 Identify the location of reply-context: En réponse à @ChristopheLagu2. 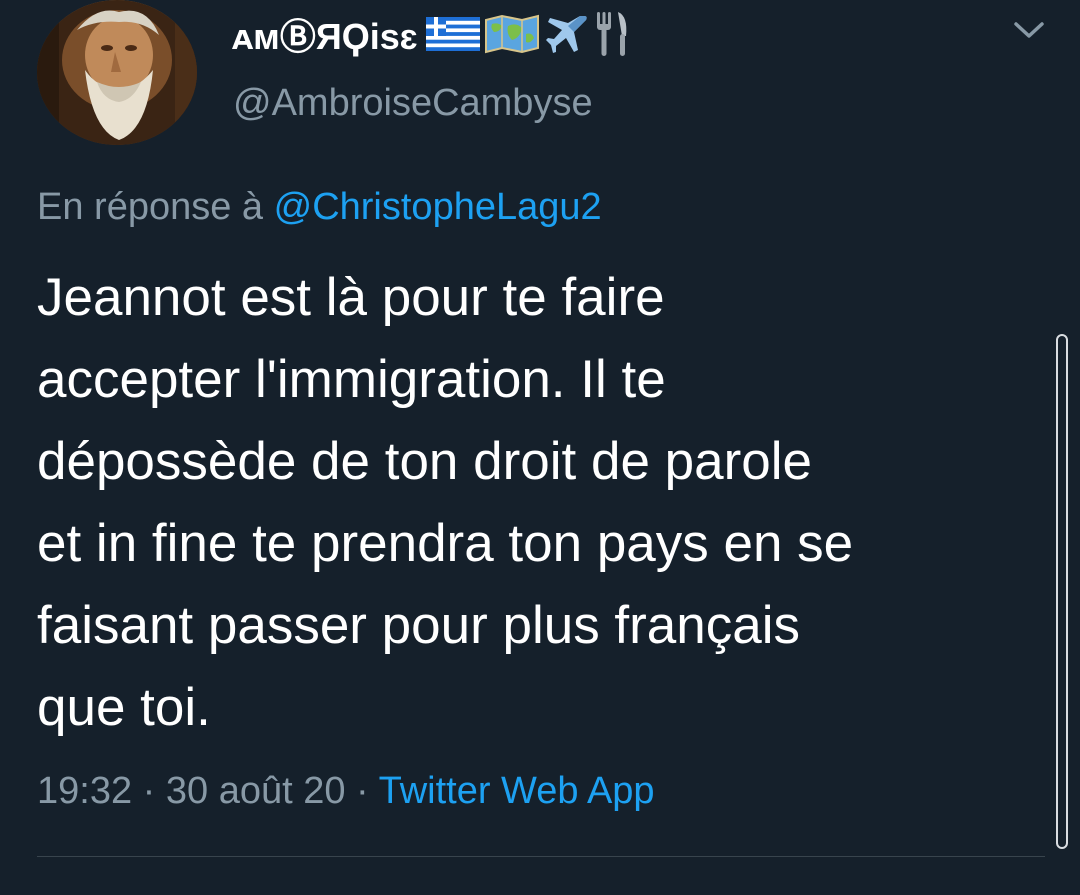
(319, 207).